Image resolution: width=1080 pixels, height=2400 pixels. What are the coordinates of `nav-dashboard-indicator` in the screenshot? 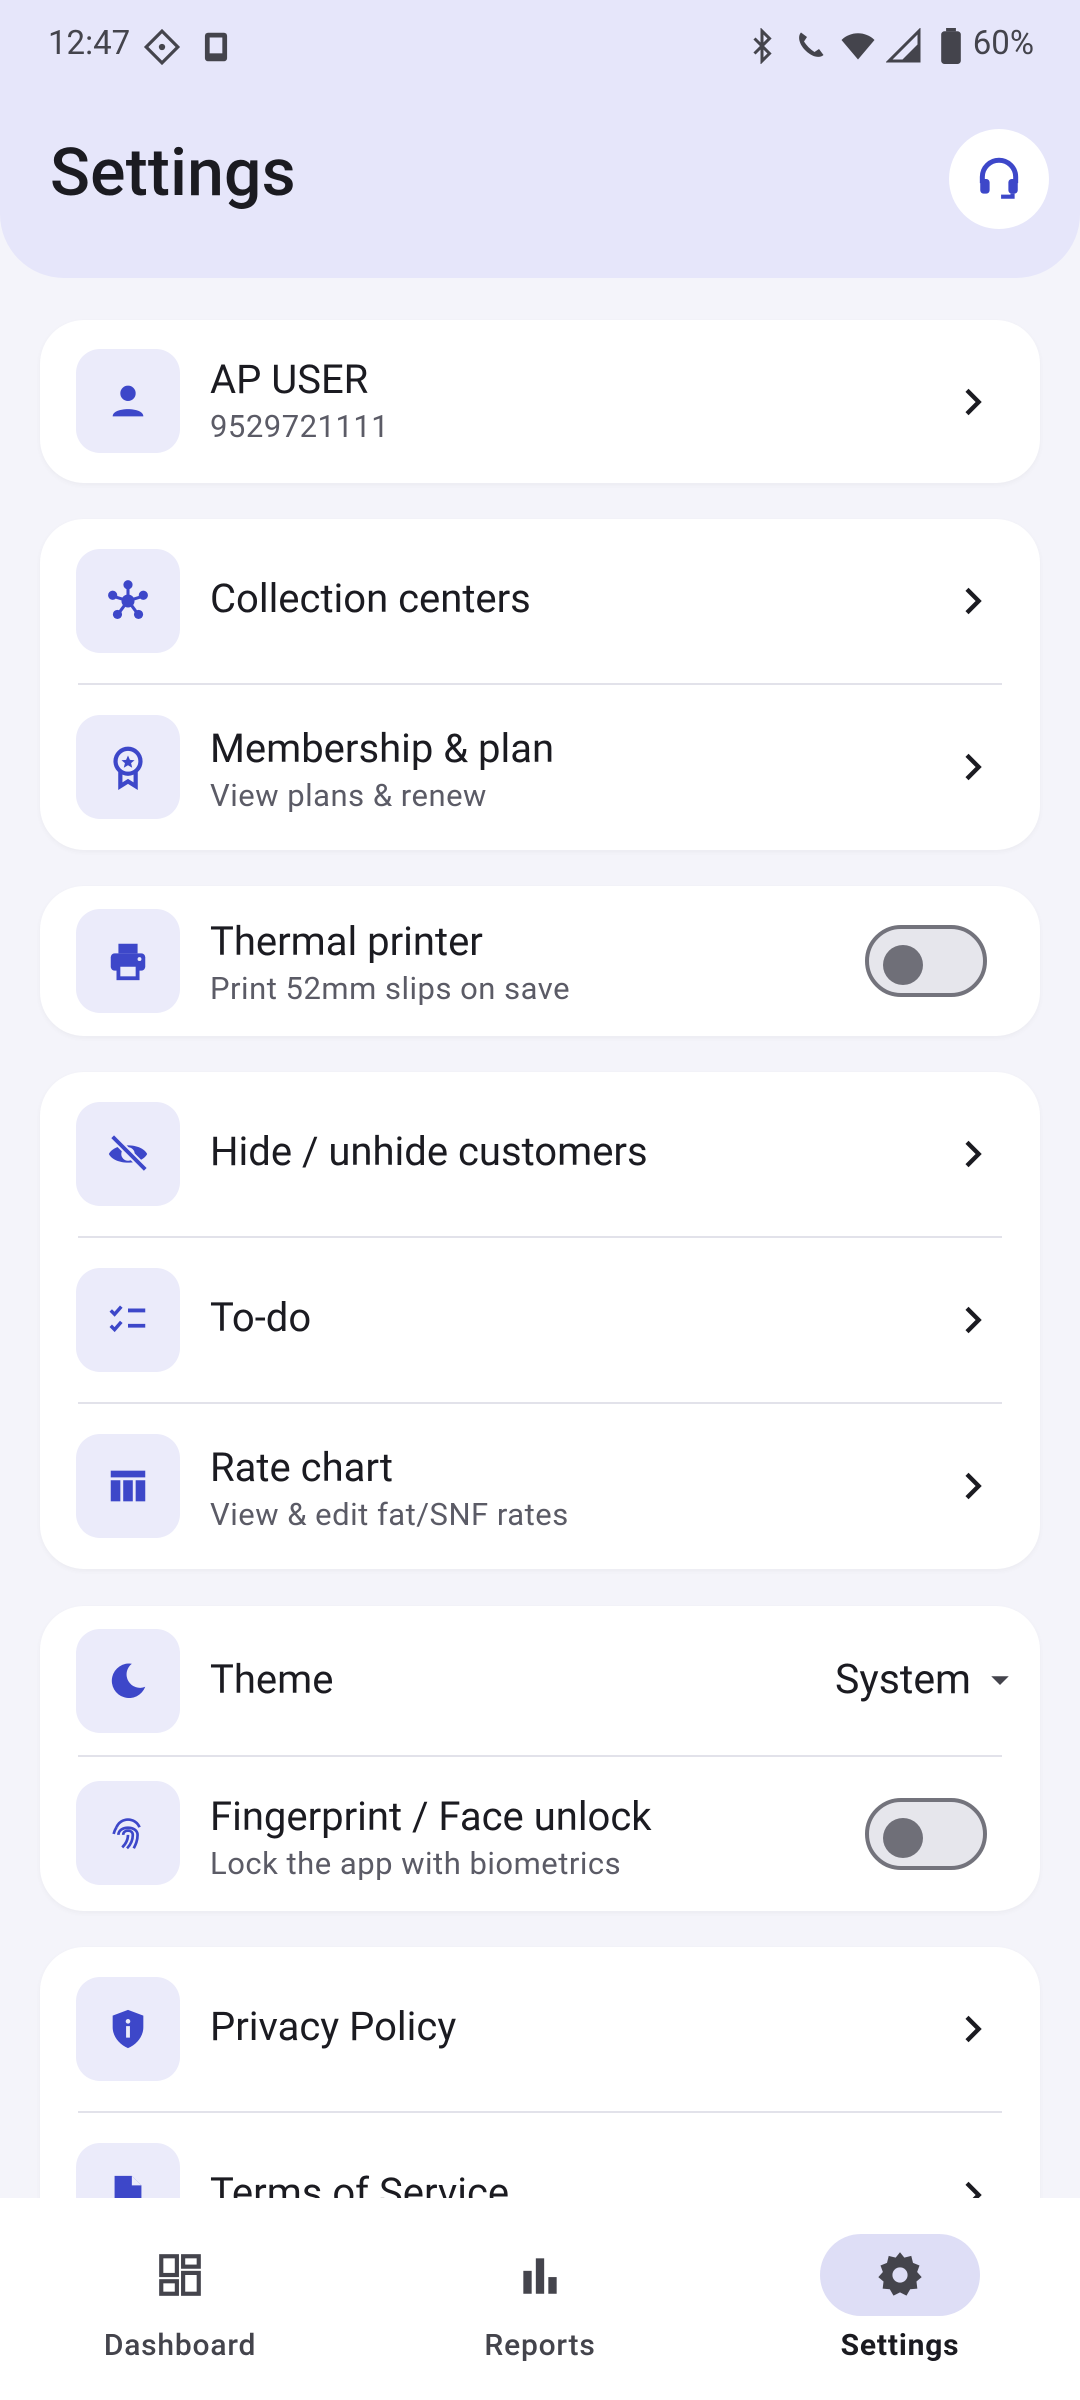 It's located at (180, 2275).